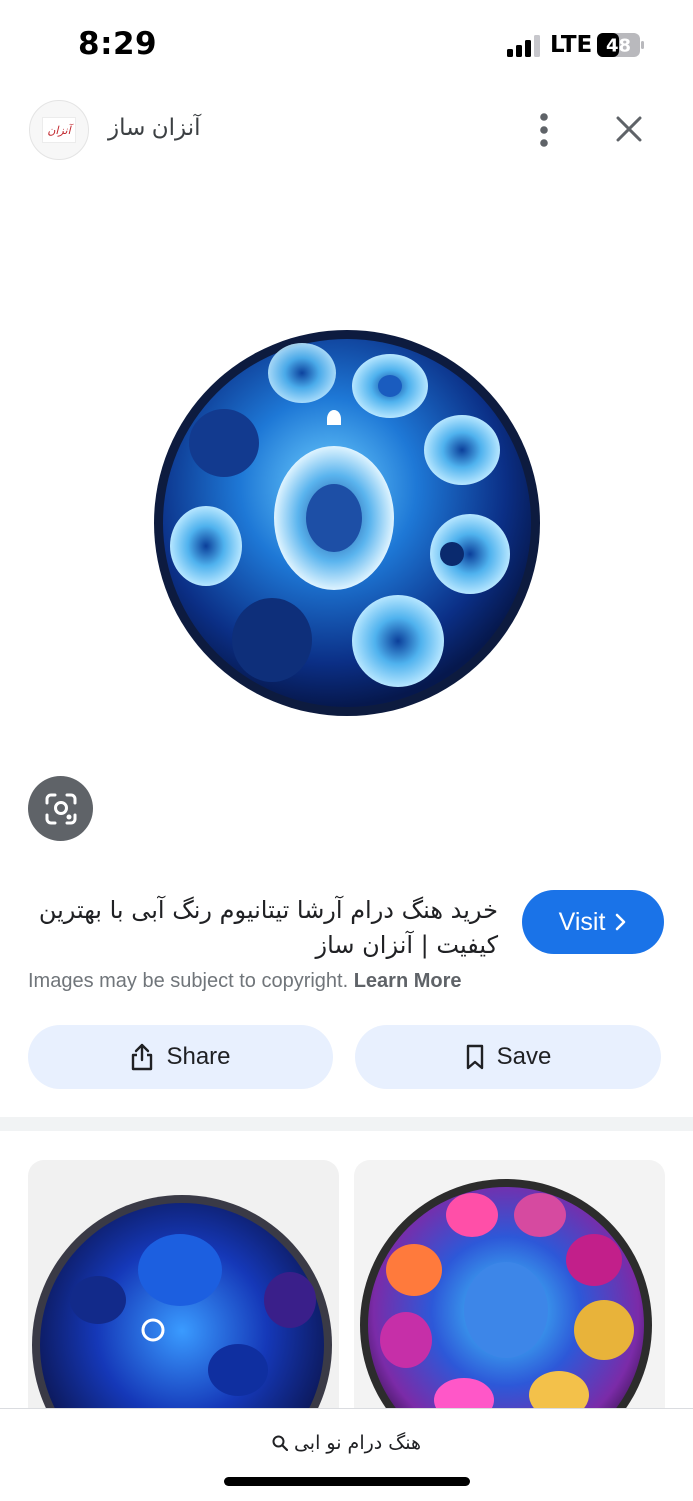  I want to click on chevron-right-icon, so click(621, 922).